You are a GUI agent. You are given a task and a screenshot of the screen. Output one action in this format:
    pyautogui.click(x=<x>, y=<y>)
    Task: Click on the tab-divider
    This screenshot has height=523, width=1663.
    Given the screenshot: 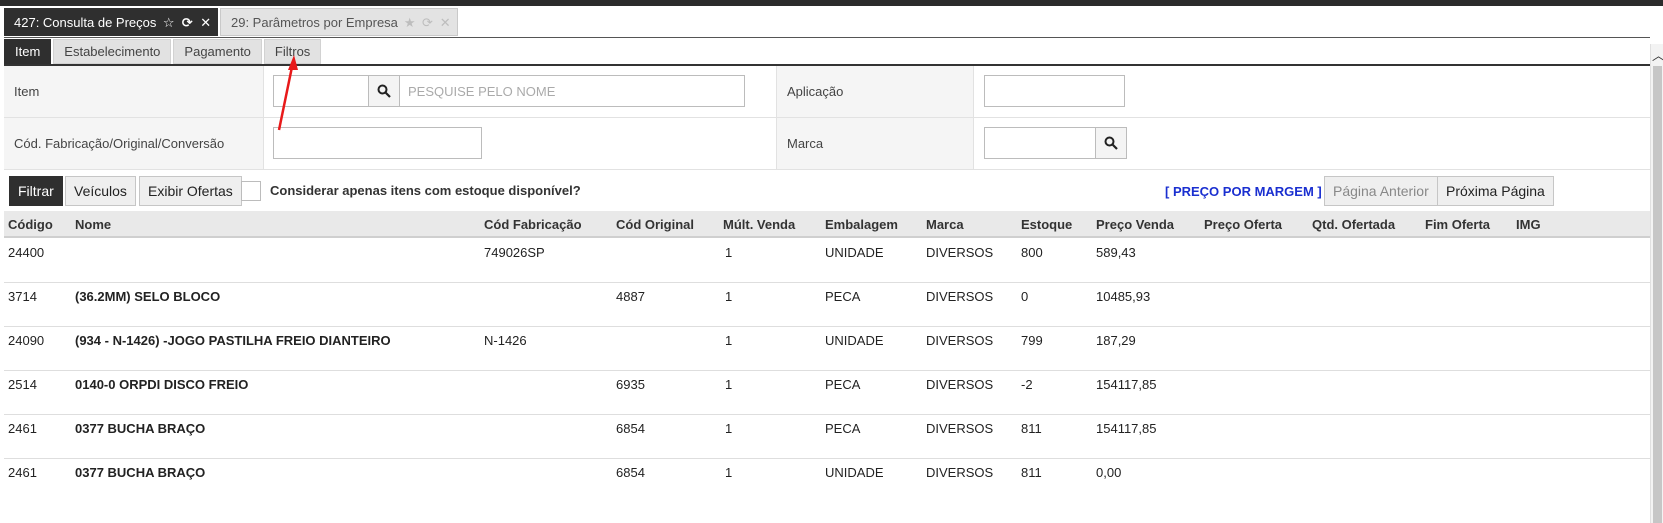 What is the action you would take?
    pyautogui.click(x=827, y=37)
    